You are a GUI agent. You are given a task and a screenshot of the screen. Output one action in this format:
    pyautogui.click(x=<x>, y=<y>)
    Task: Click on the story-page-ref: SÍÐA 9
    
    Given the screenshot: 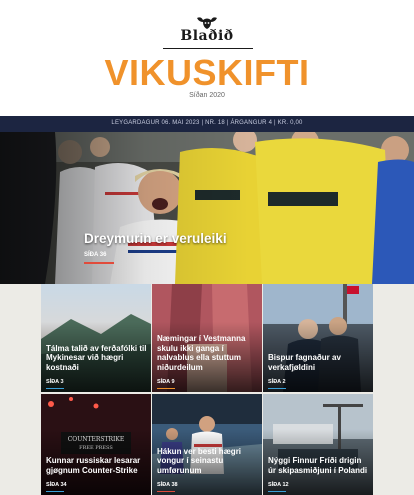 What is the action you would take?
    pyautogui.click(x=166, y=382)
    